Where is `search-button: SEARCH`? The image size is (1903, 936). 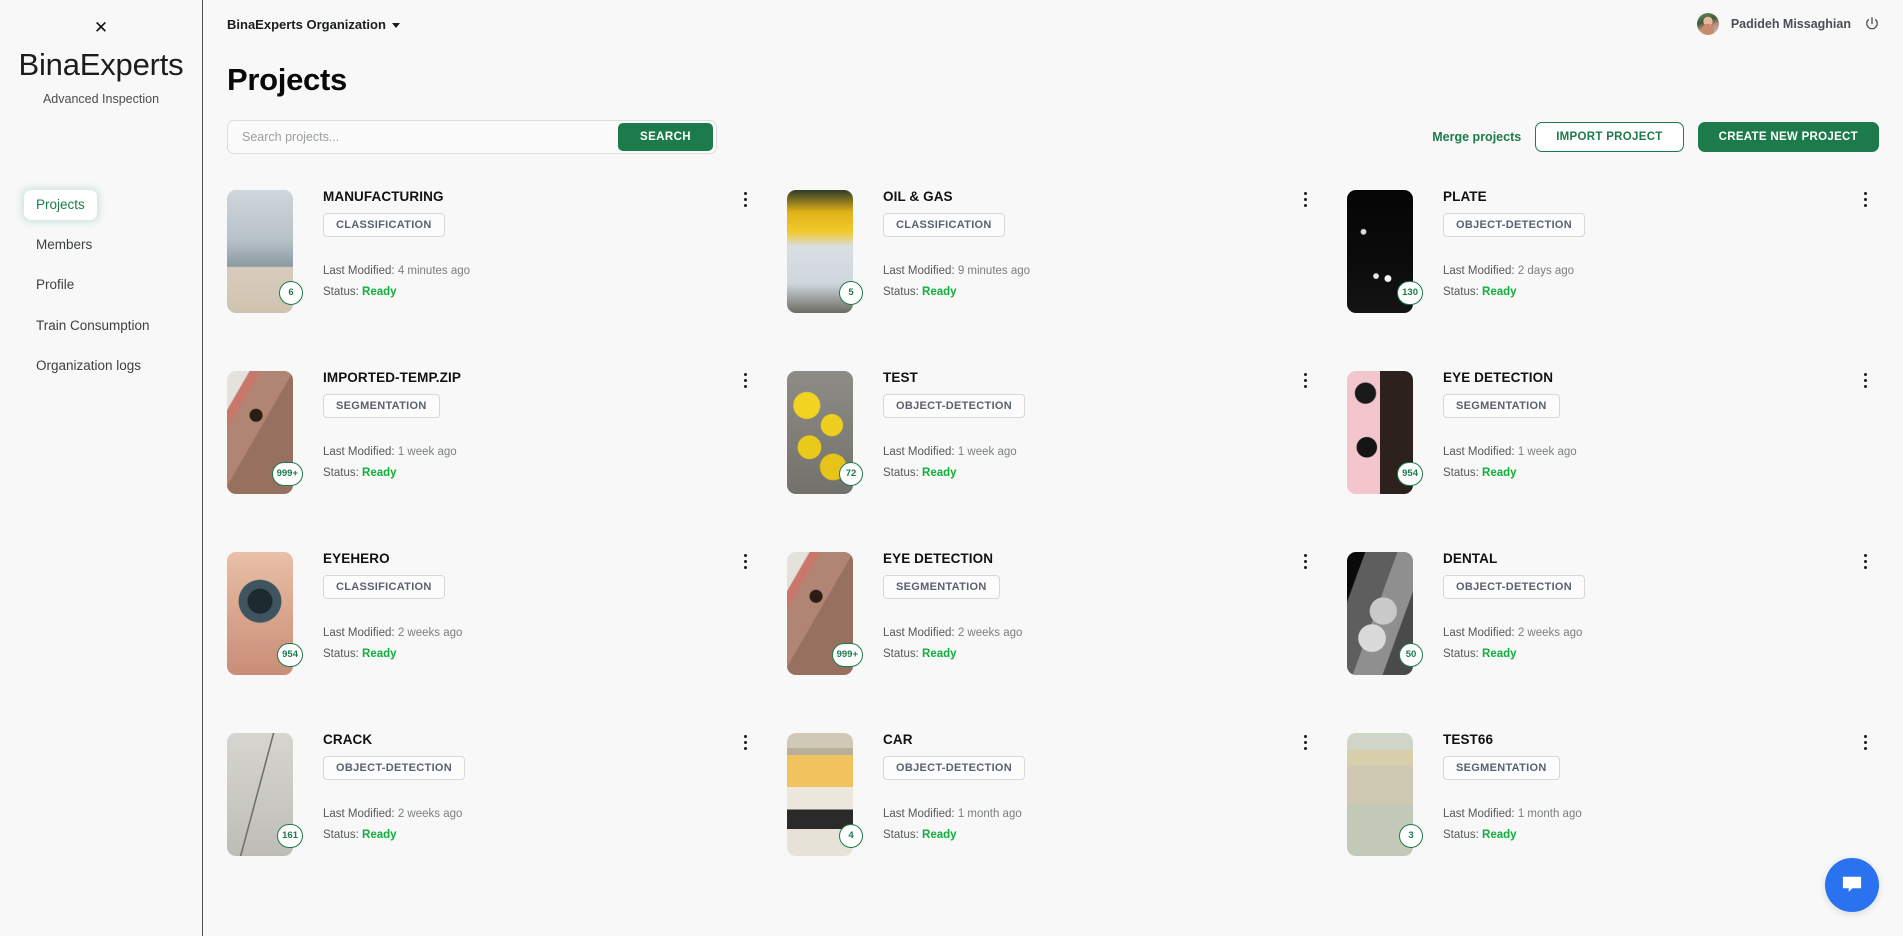
search-button: SEARCH is located at coordinates (665, 137).